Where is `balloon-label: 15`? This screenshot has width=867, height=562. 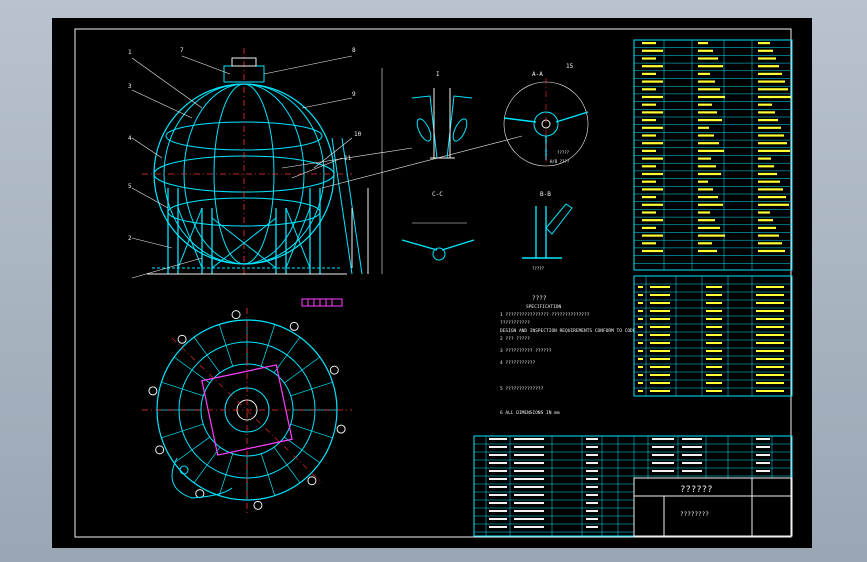
balloon-label: 15 is located at coordinates (570, 66).